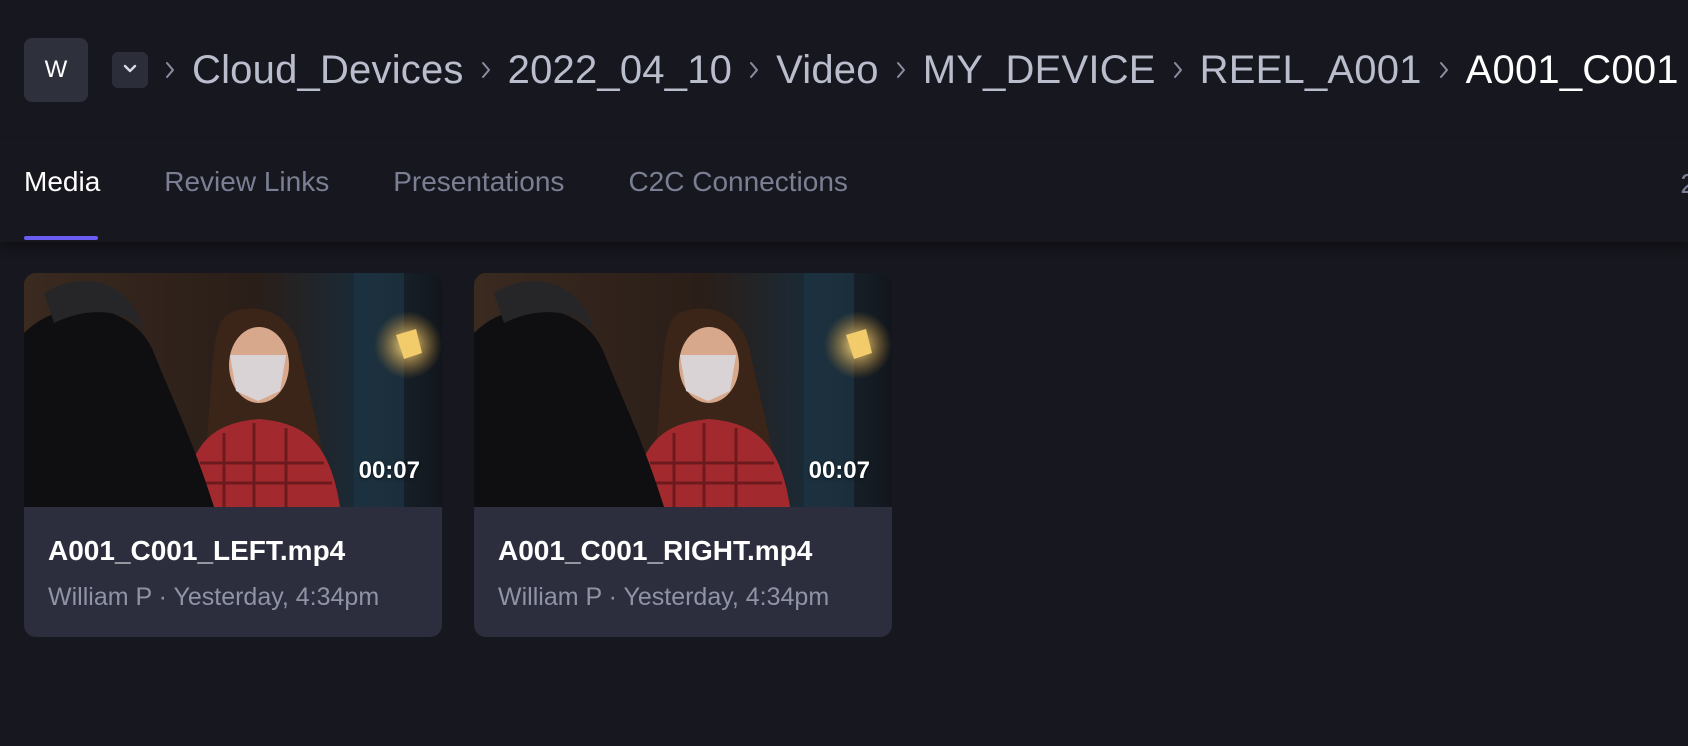 This screenshot has height=746, width=1688. Describe the element at coordinates (1311, 70) in the screenshot. I see `breadcrumb-item-reel: REEL_A001` at that location.